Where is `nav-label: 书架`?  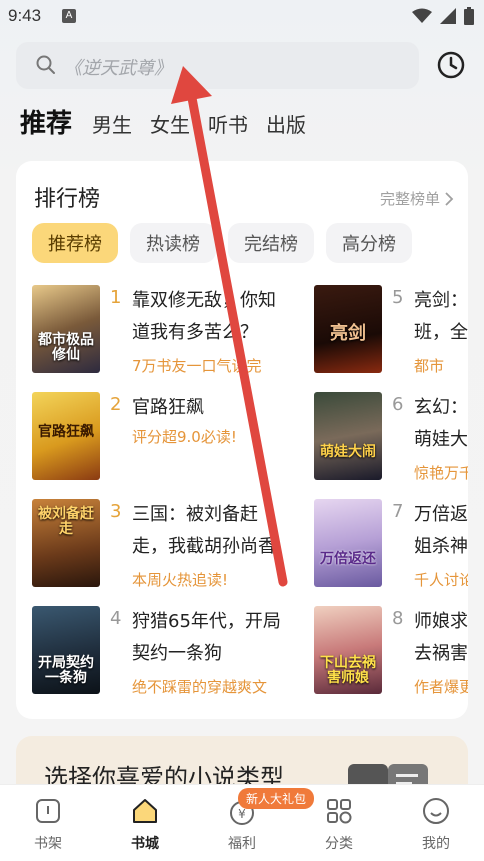
nav-label: 书架 is located at coordinates (48, 844).